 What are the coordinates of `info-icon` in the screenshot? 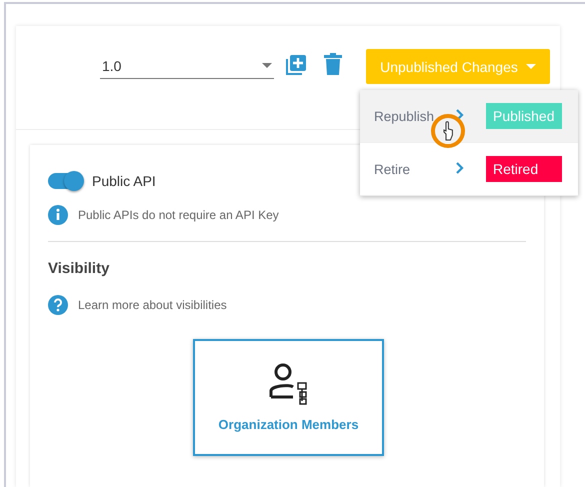 It's located at (58, 215).